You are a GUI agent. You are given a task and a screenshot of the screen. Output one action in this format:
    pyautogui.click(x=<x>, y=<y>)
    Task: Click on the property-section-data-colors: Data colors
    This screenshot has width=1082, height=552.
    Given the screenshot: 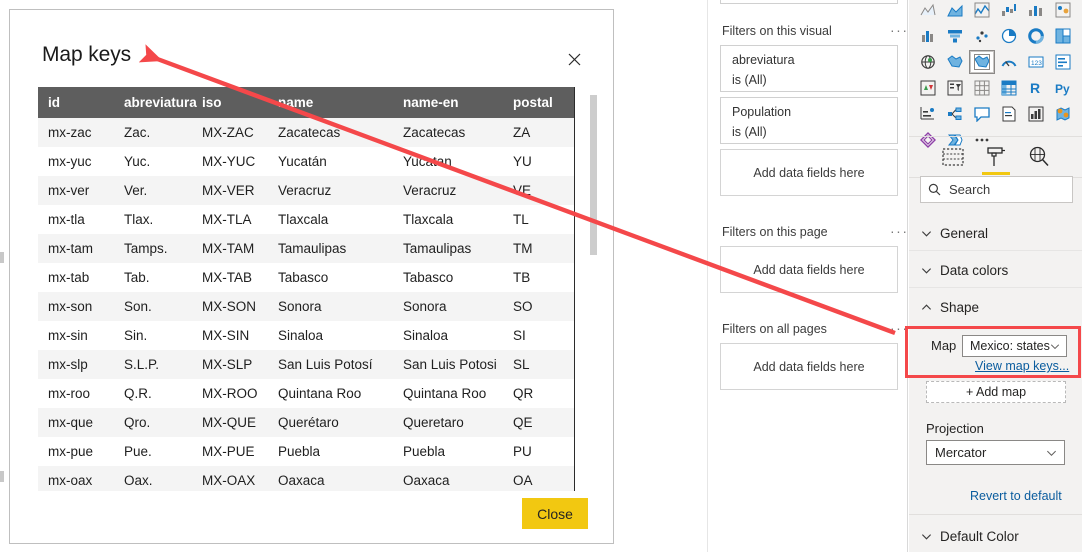 What is the action you would take?
    pyautogui.click(x=995, y=270)
    